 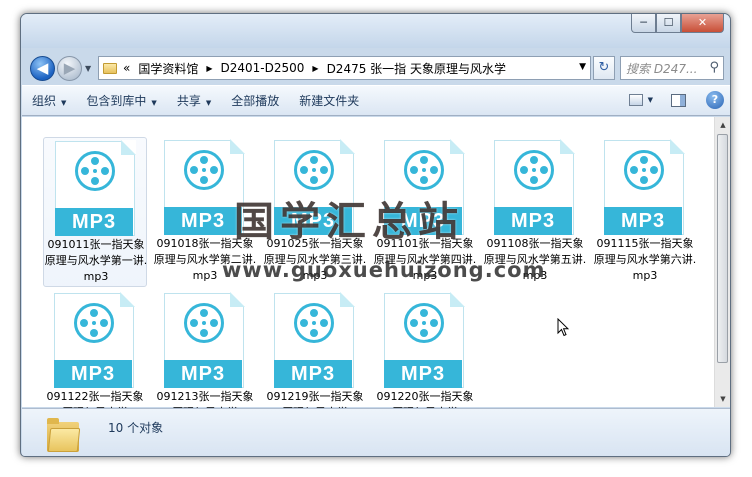 What do you see at coordinates (329, 100) in the screenshot?
I see `new-folder-button: 新建文件夹` at bounding box center [329, 100].